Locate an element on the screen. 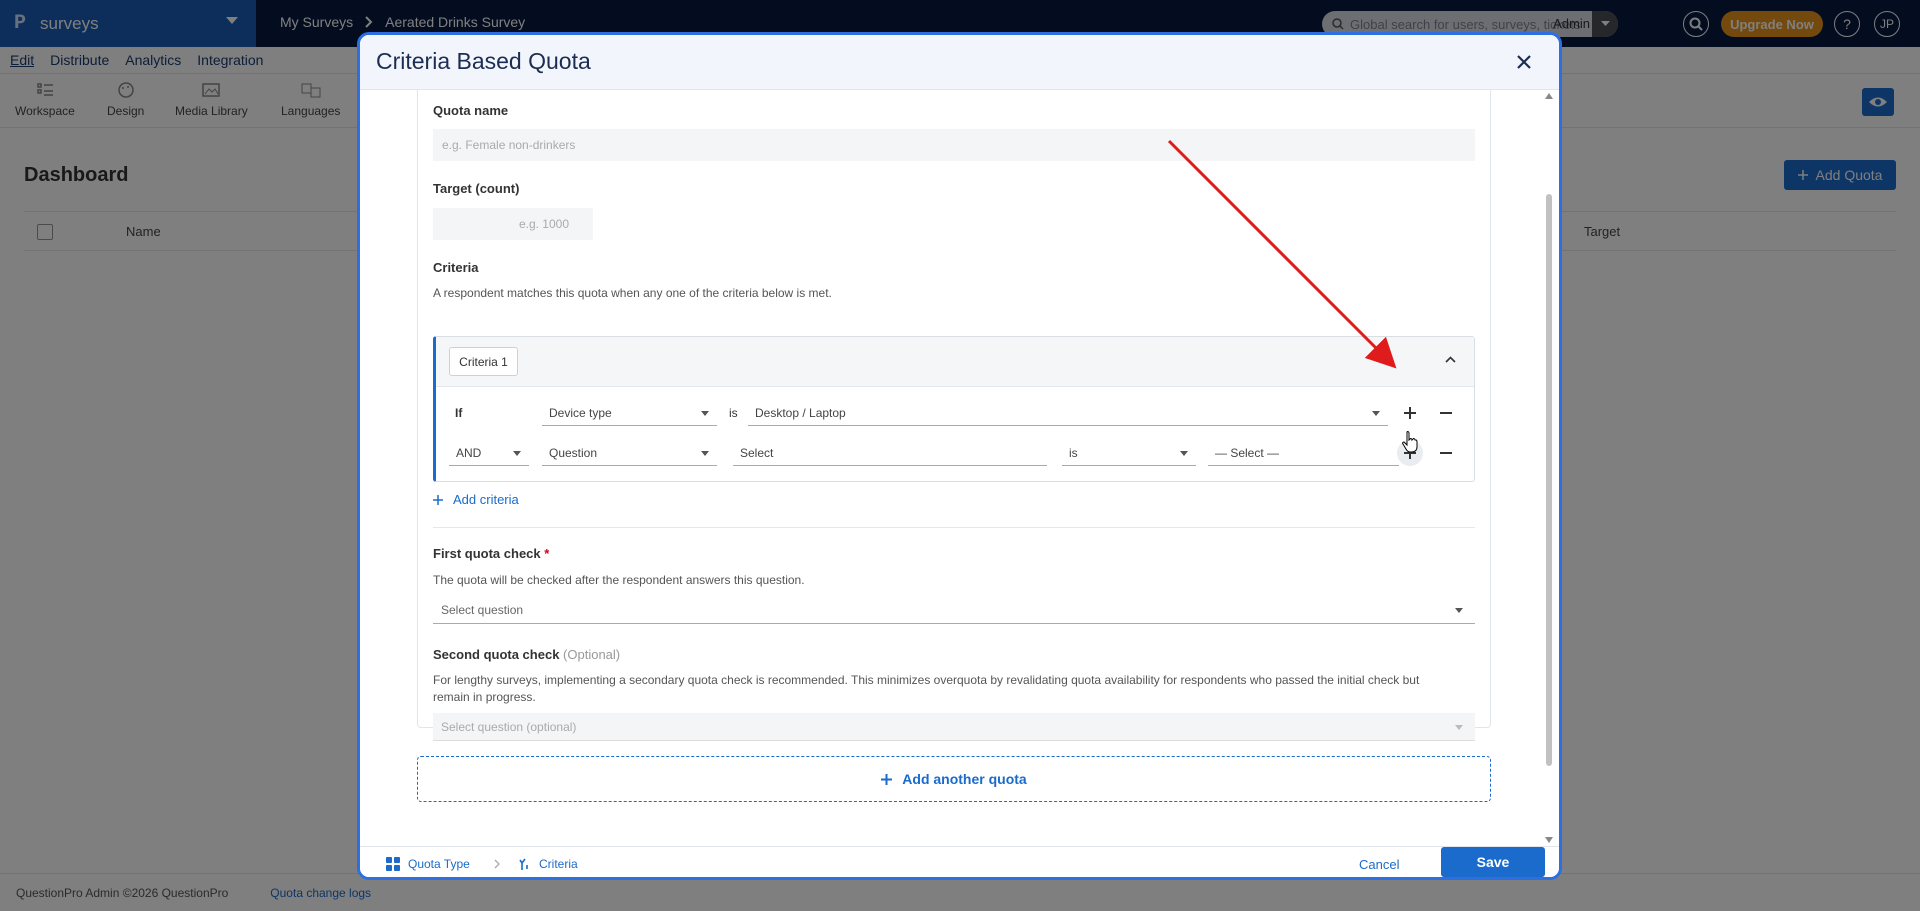  conjunction-select: AND is located at coordinates (489, 453).